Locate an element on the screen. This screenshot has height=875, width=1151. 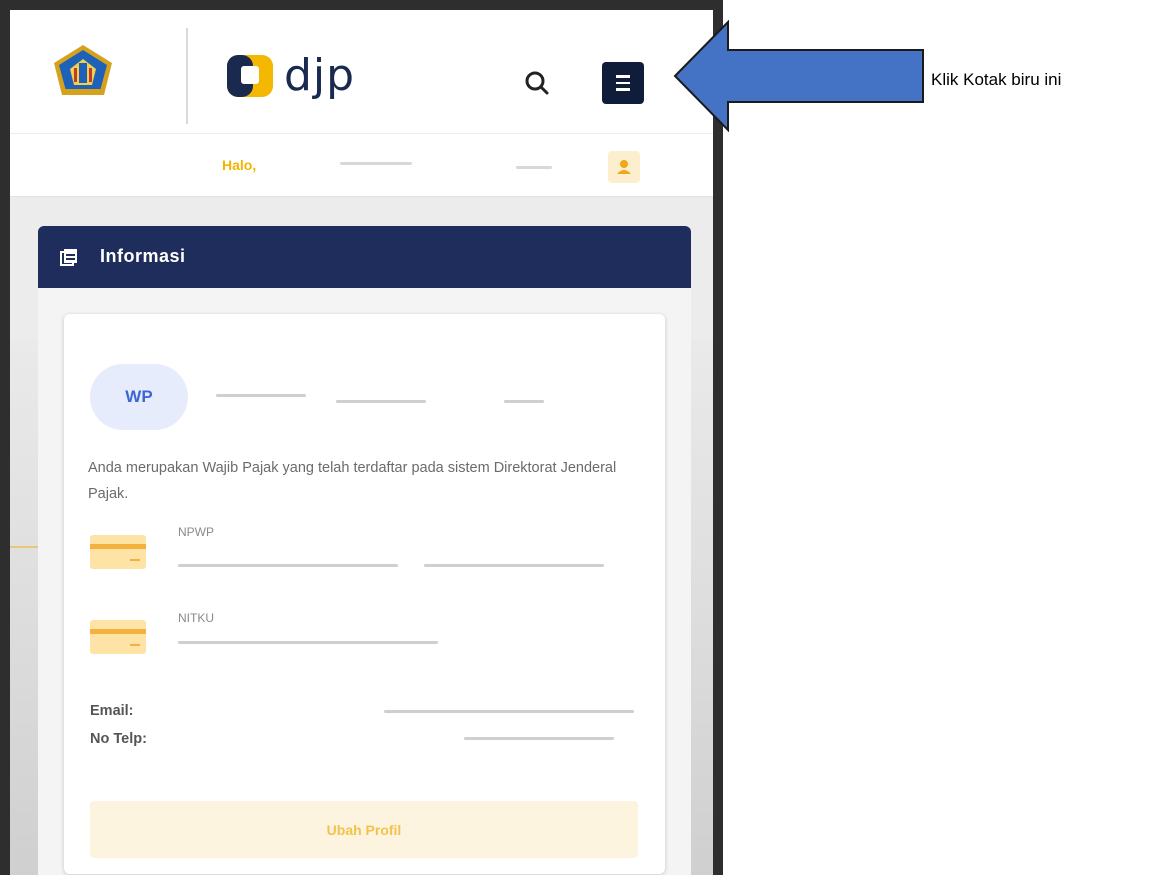
user-icon is located at coordinates (624, 167).